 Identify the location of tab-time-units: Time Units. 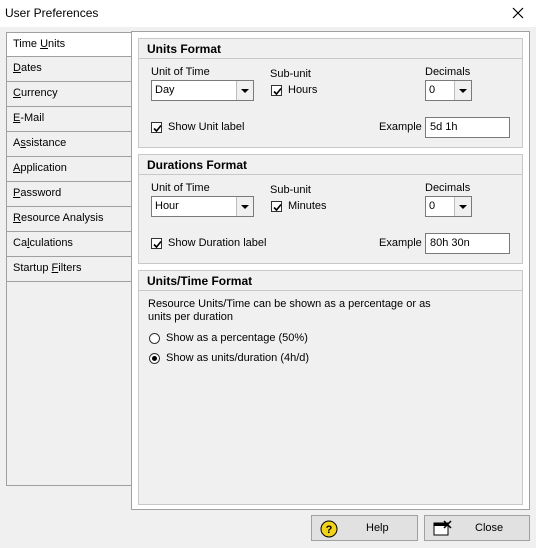
(69, 44).